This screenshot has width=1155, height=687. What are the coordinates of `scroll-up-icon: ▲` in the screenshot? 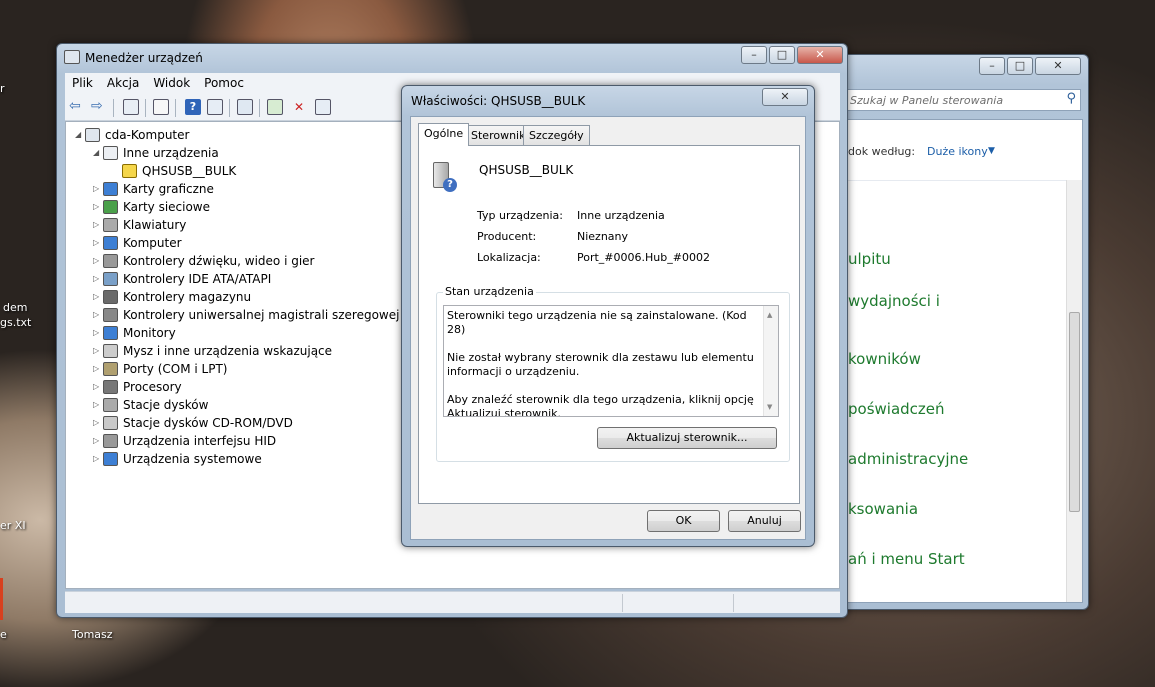 It's located at (769, 315).